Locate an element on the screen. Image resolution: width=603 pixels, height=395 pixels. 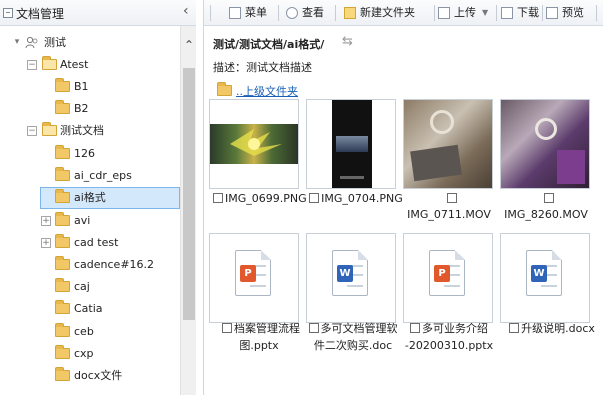
pptx-file-icon: P is located at coordinates (447, 273).